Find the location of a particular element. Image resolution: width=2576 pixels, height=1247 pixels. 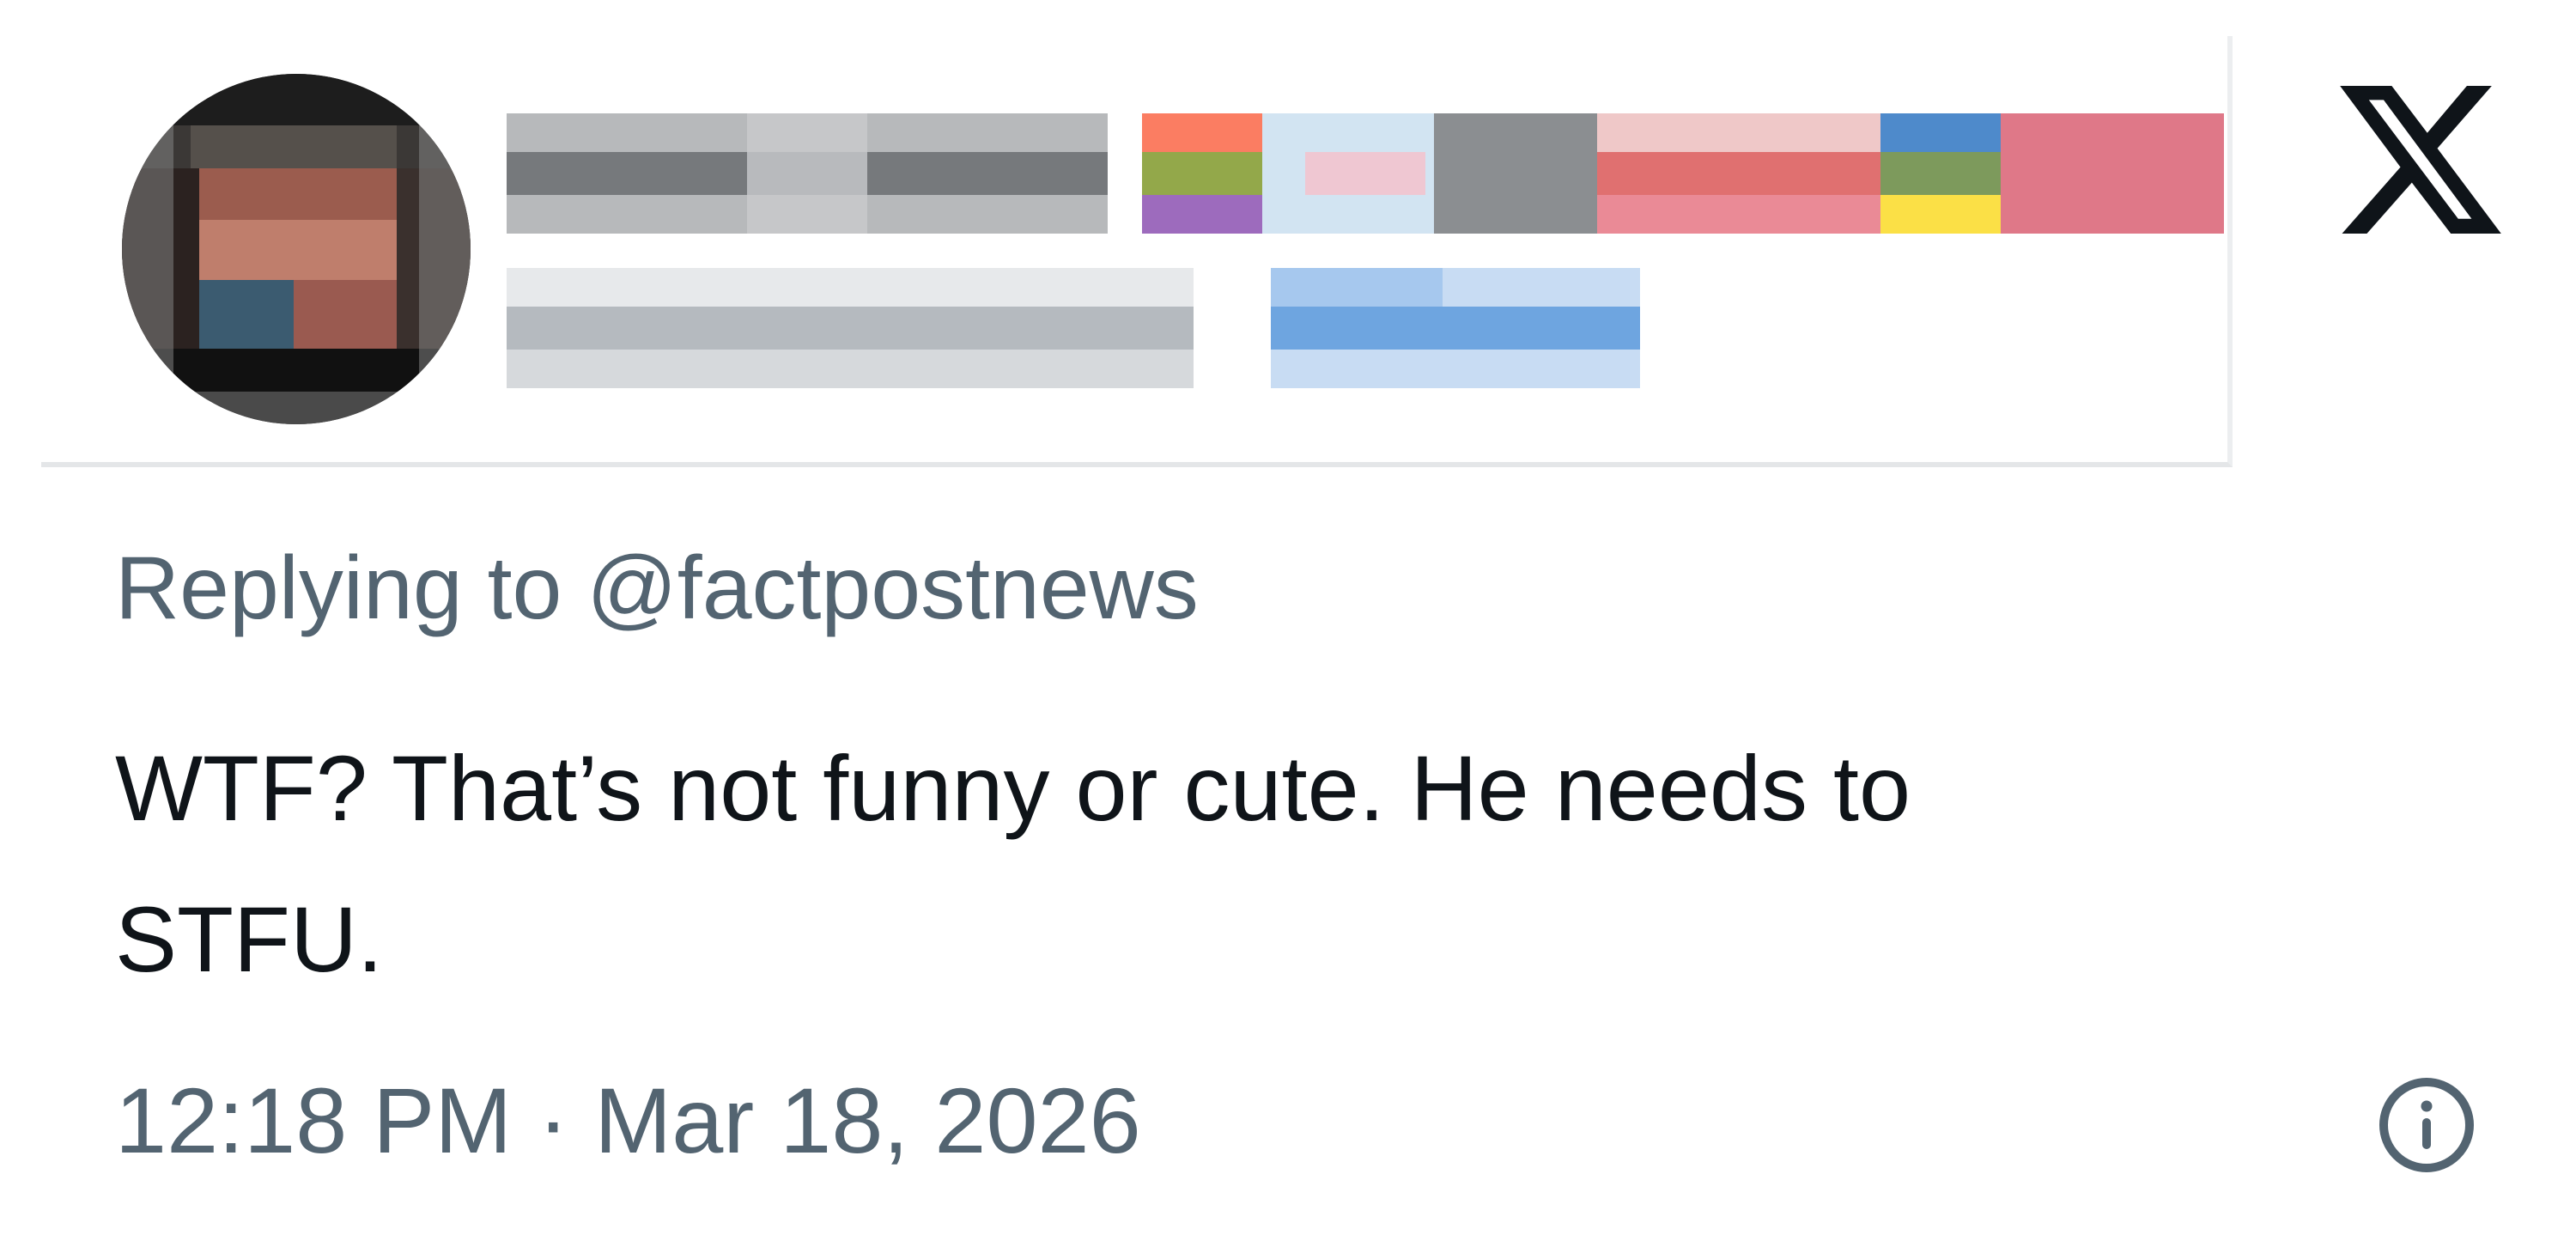

replying-to-line: Replying to @factpostnews is located at coordinates (657, 588).